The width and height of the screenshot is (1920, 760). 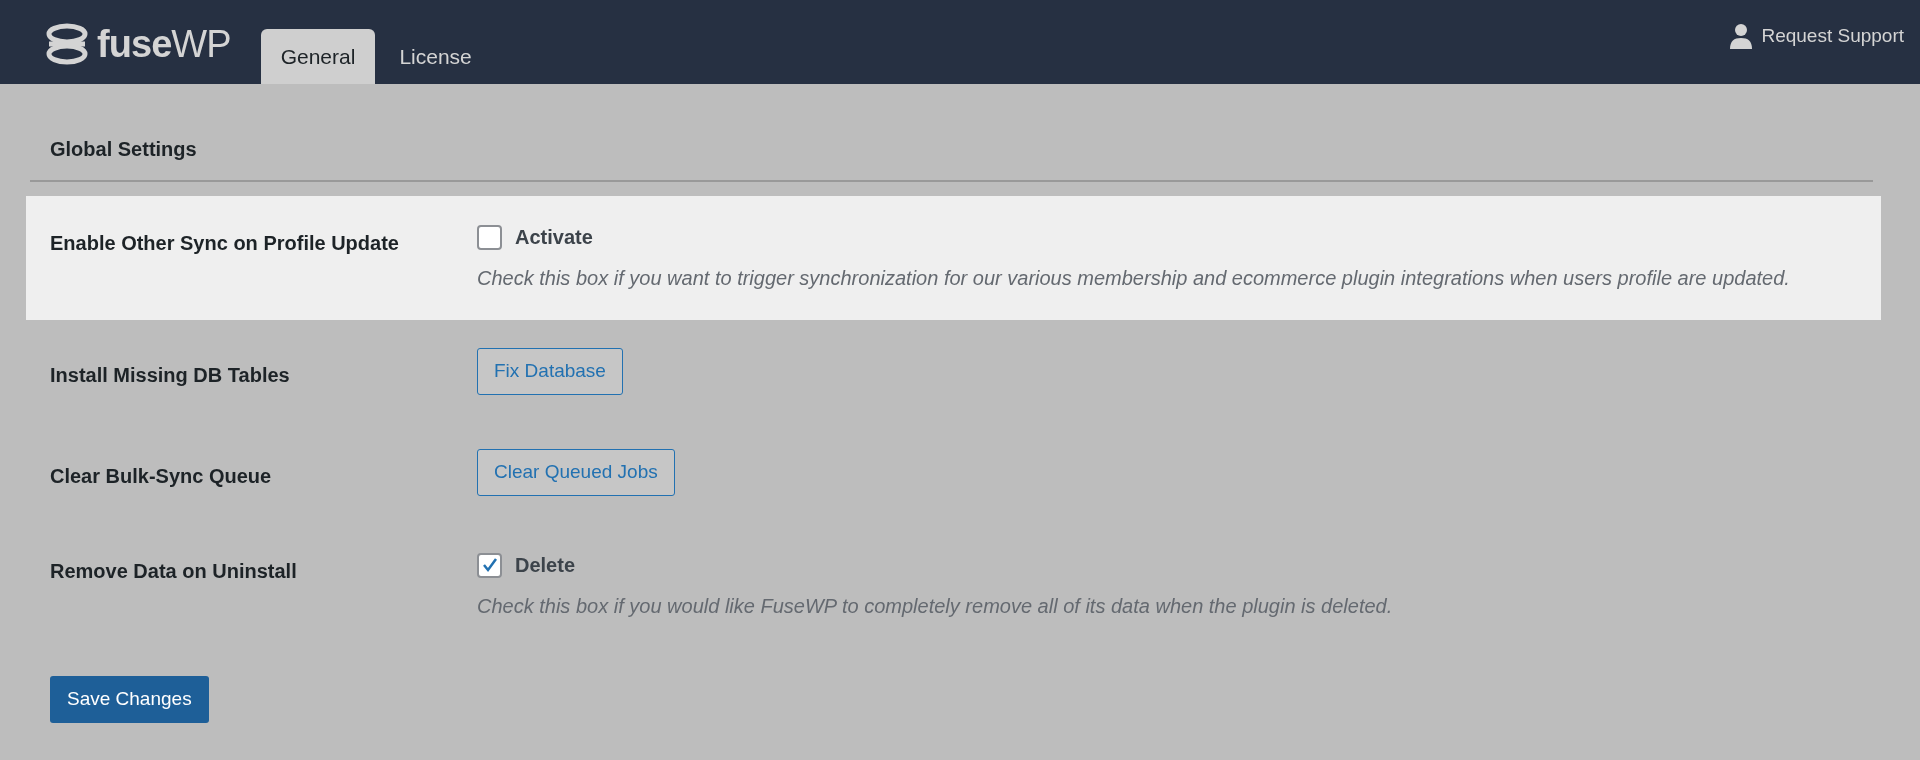 I want to click on tab: License, so click(x=435, y=56).